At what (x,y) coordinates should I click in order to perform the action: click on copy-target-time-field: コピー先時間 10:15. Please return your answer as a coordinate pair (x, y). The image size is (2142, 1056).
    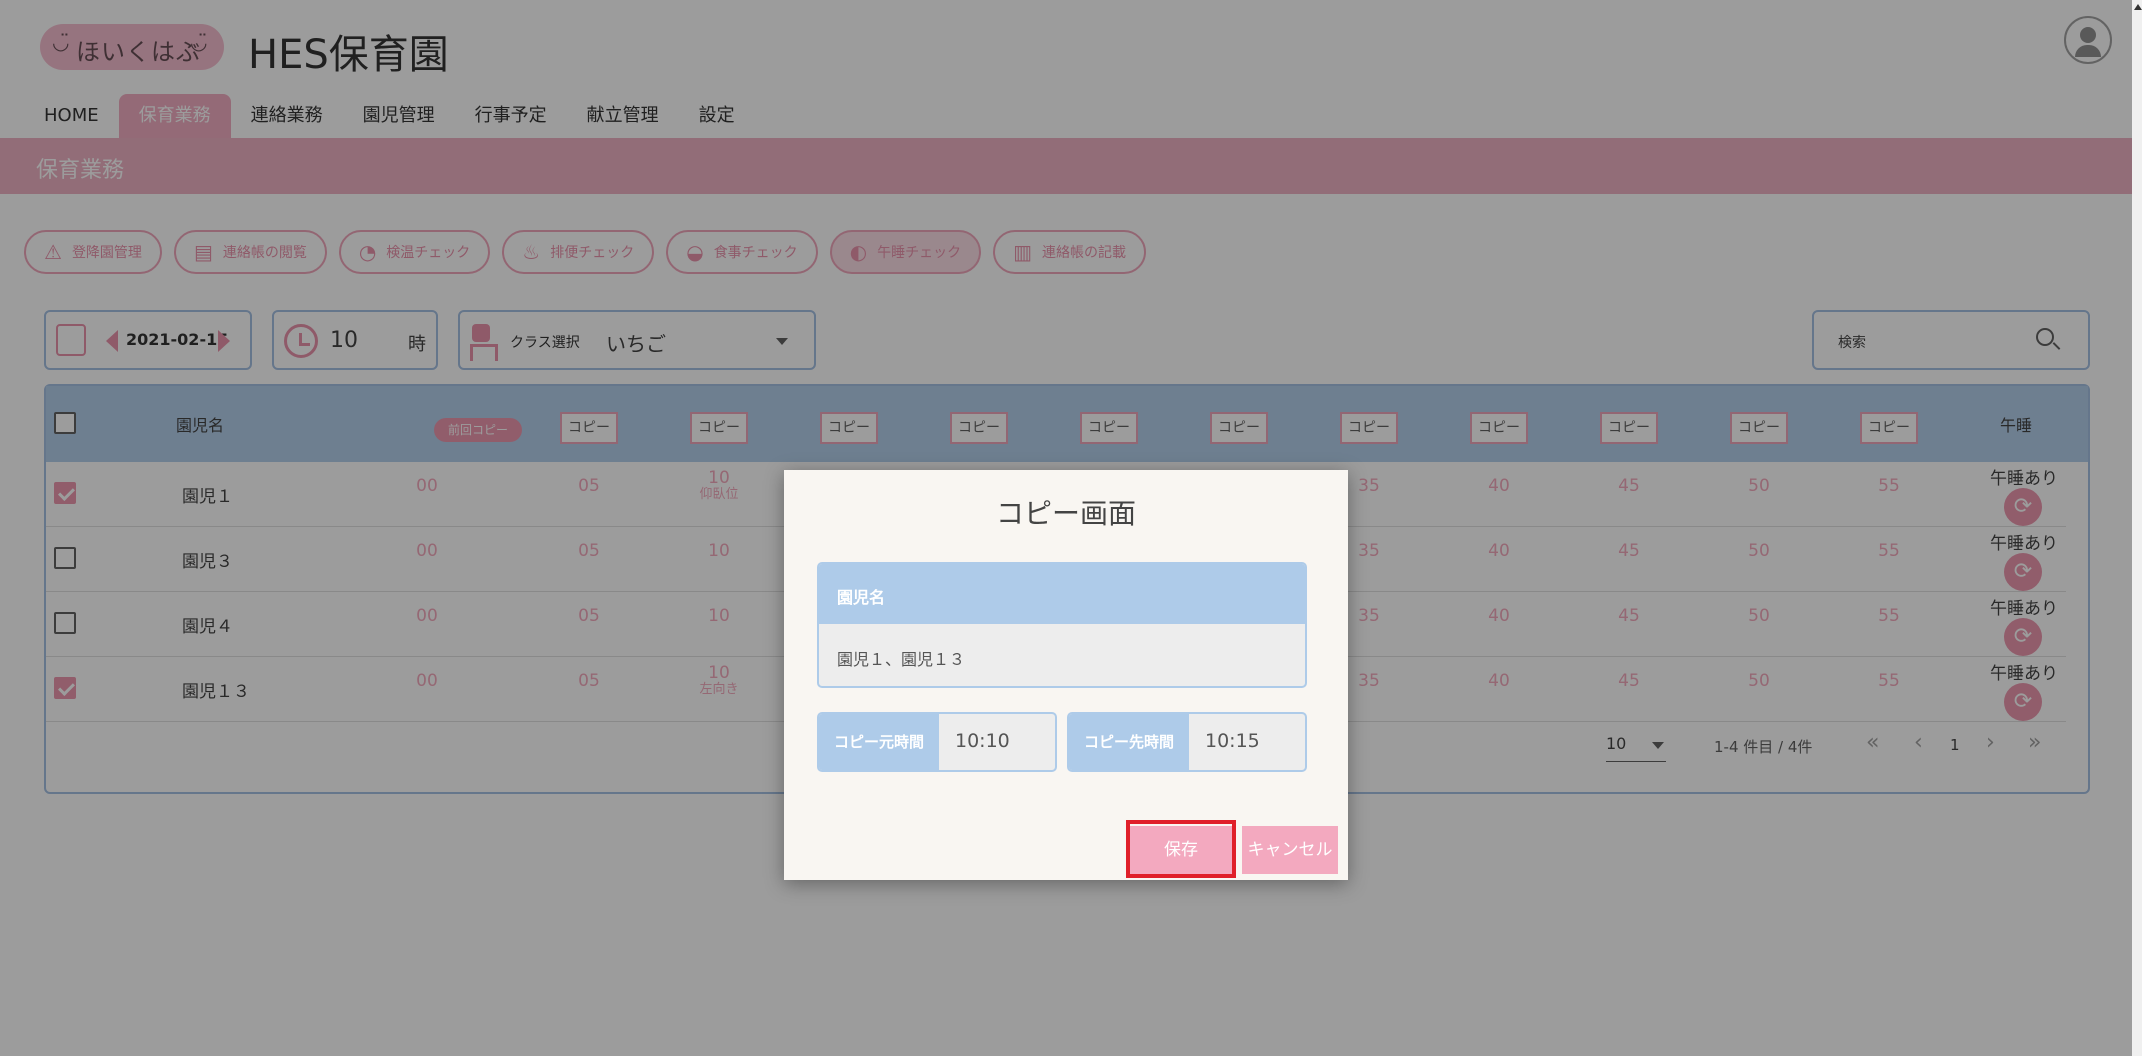
    Looking at the image, I should click on (1187, 742).